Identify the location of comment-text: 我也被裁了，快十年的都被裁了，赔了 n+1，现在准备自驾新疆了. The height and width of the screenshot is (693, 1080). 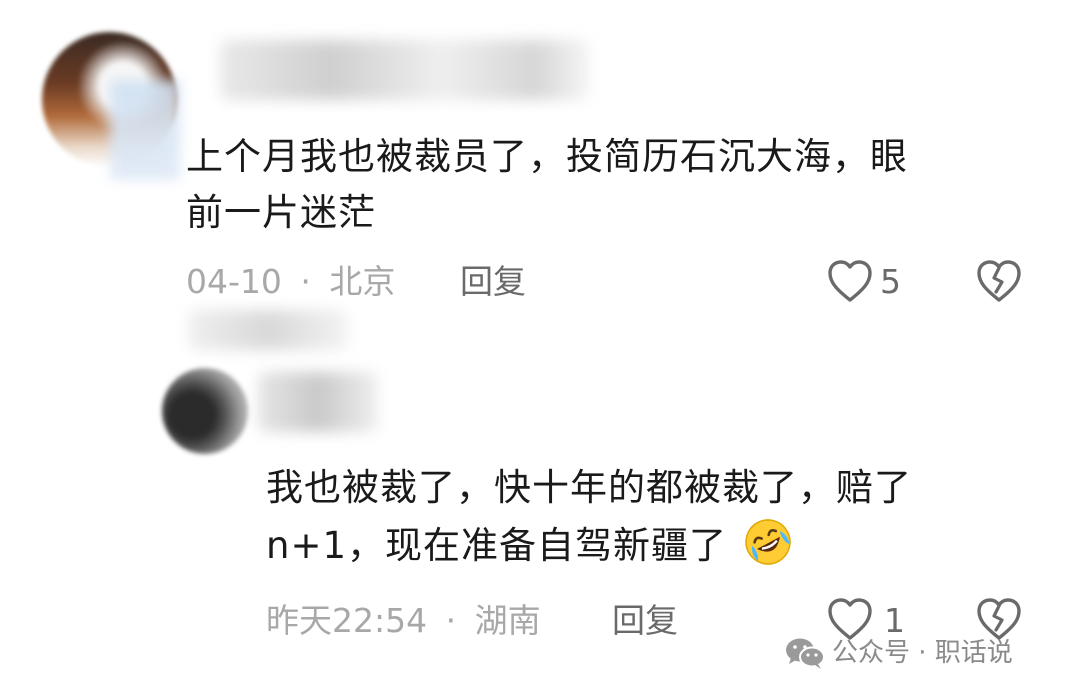
(661, 517).